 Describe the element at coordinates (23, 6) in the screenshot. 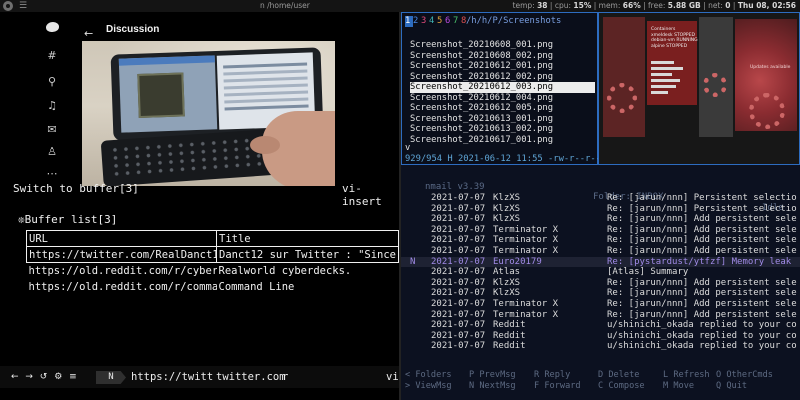

I see `hamburger-menu-icon: ☰` at that location.